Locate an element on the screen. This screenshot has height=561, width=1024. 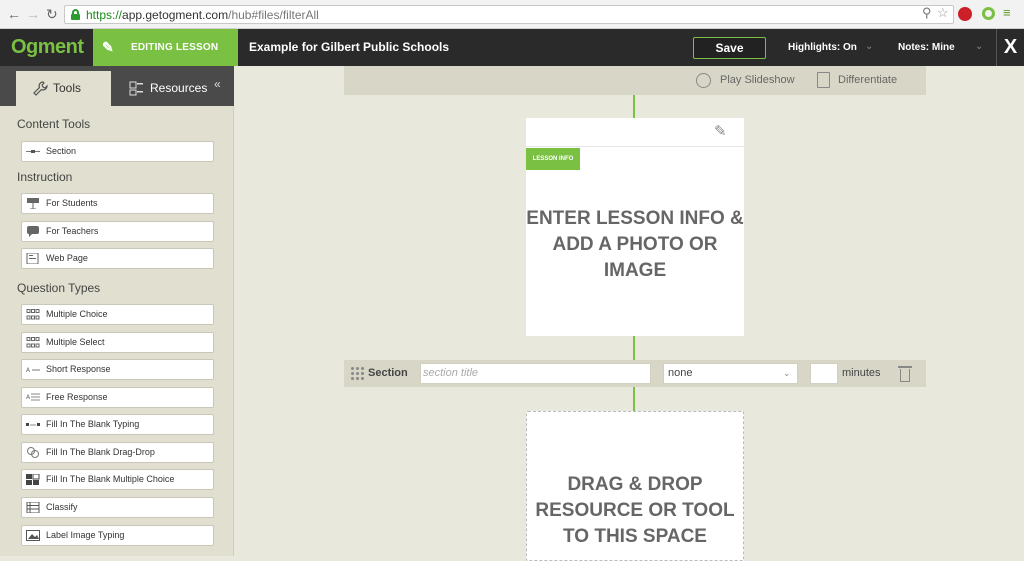
trash-icon is located at coordinates (905, 373).